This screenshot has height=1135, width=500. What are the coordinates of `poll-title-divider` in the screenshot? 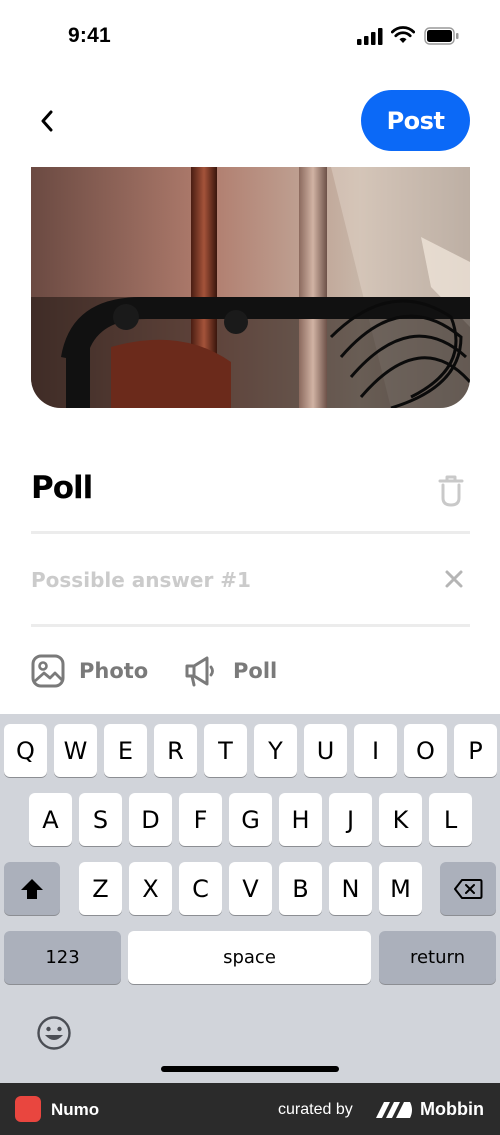 It's located at (250, 532).